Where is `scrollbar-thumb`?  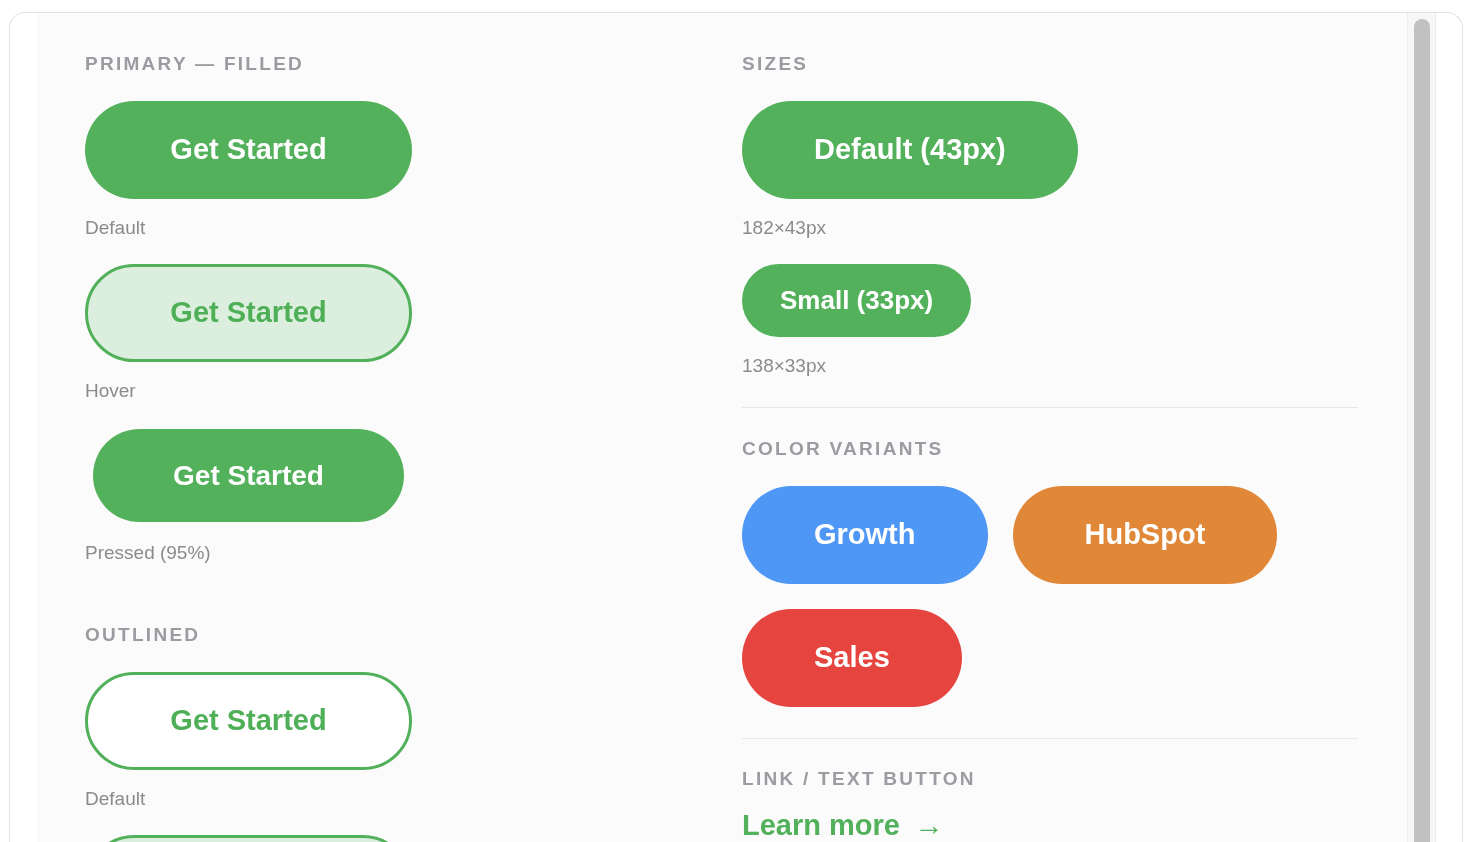 scrollbar-thumb is located at coordinates (1421, 430).